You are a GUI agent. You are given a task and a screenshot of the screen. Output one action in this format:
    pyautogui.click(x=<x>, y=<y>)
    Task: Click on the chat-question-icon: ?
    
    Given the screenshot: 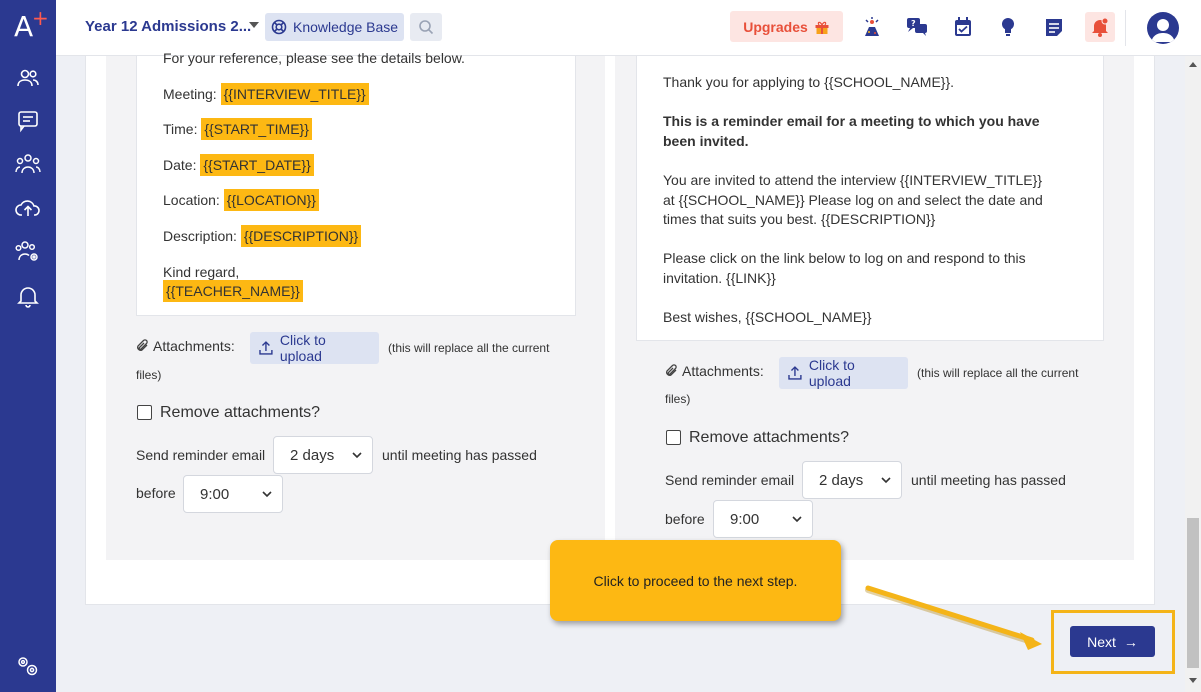 What is the action you would take?
    pyautogui.click(x=917, y=27)
    